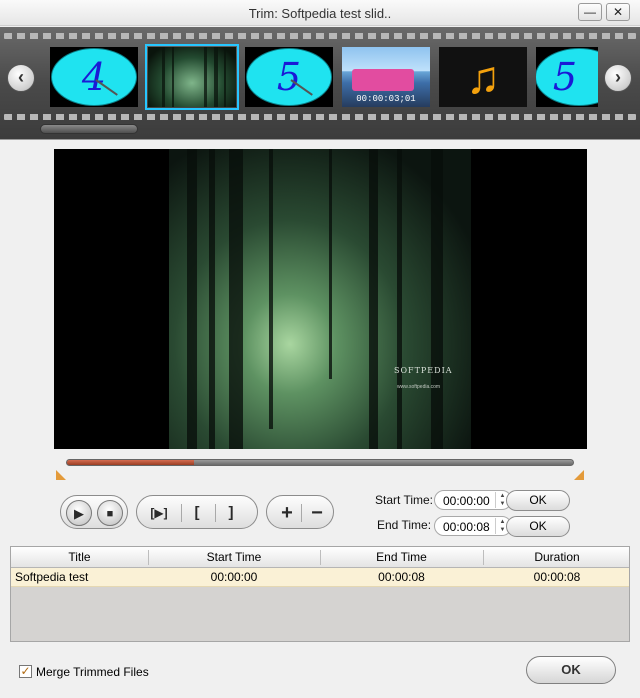 The width and height of the screenshot is (640, 698). Describe the element at coordinates (590, 12) in the screenshot. I see `minimize-button: —` at that location.